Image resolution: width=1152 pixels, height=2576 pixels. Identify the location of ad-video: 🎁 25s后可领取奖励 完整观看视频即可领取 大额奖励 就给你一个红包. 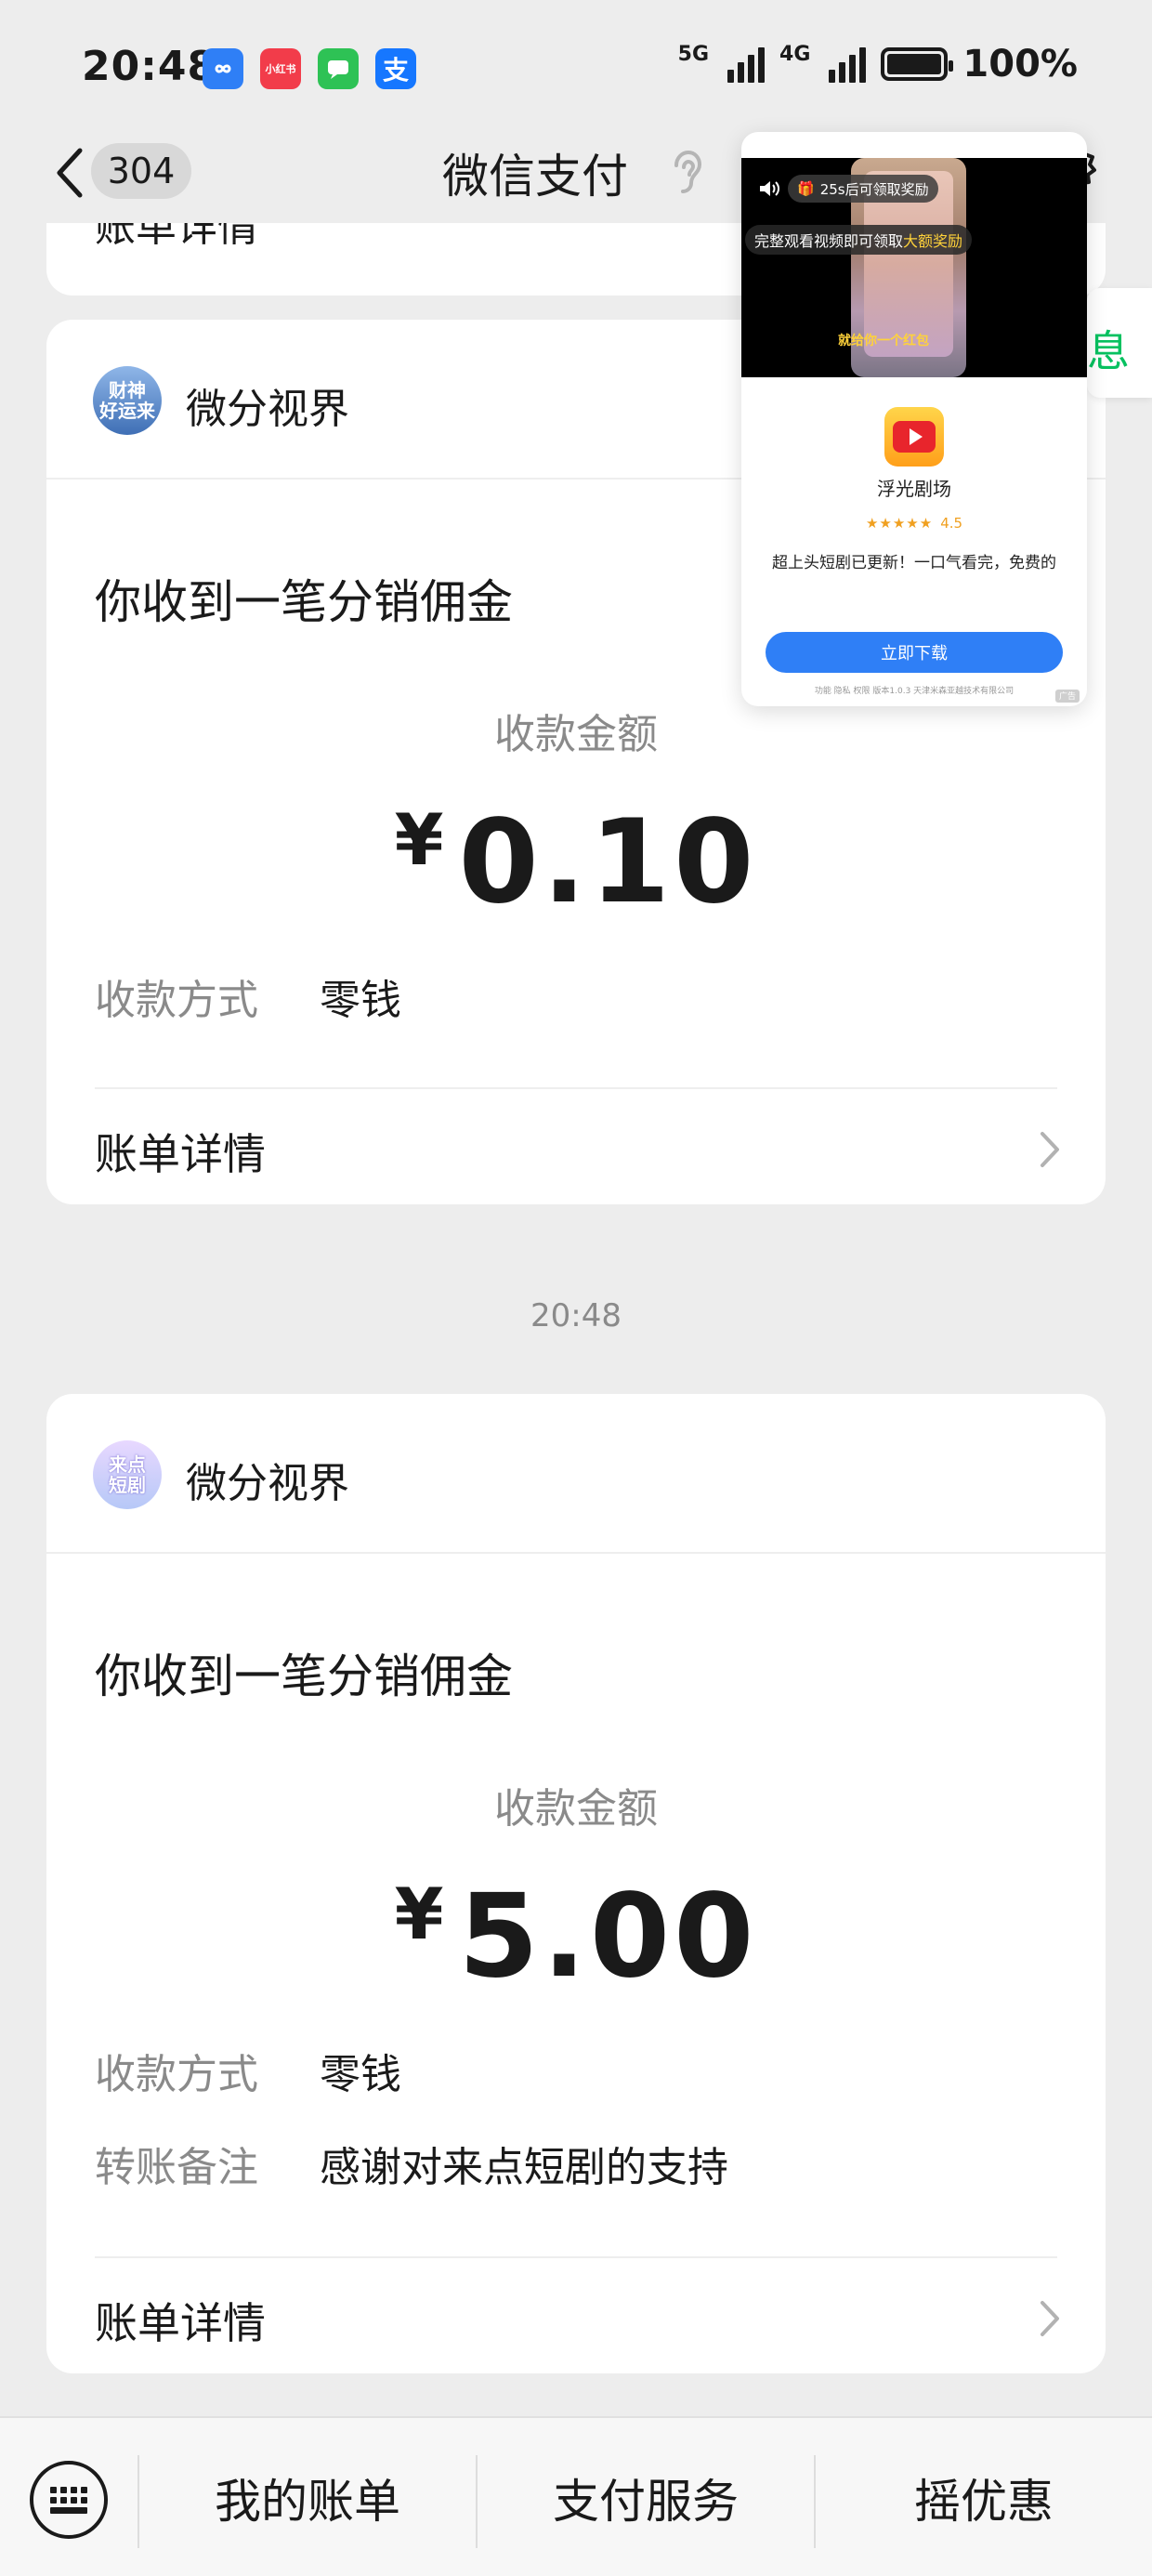
(914, 267).